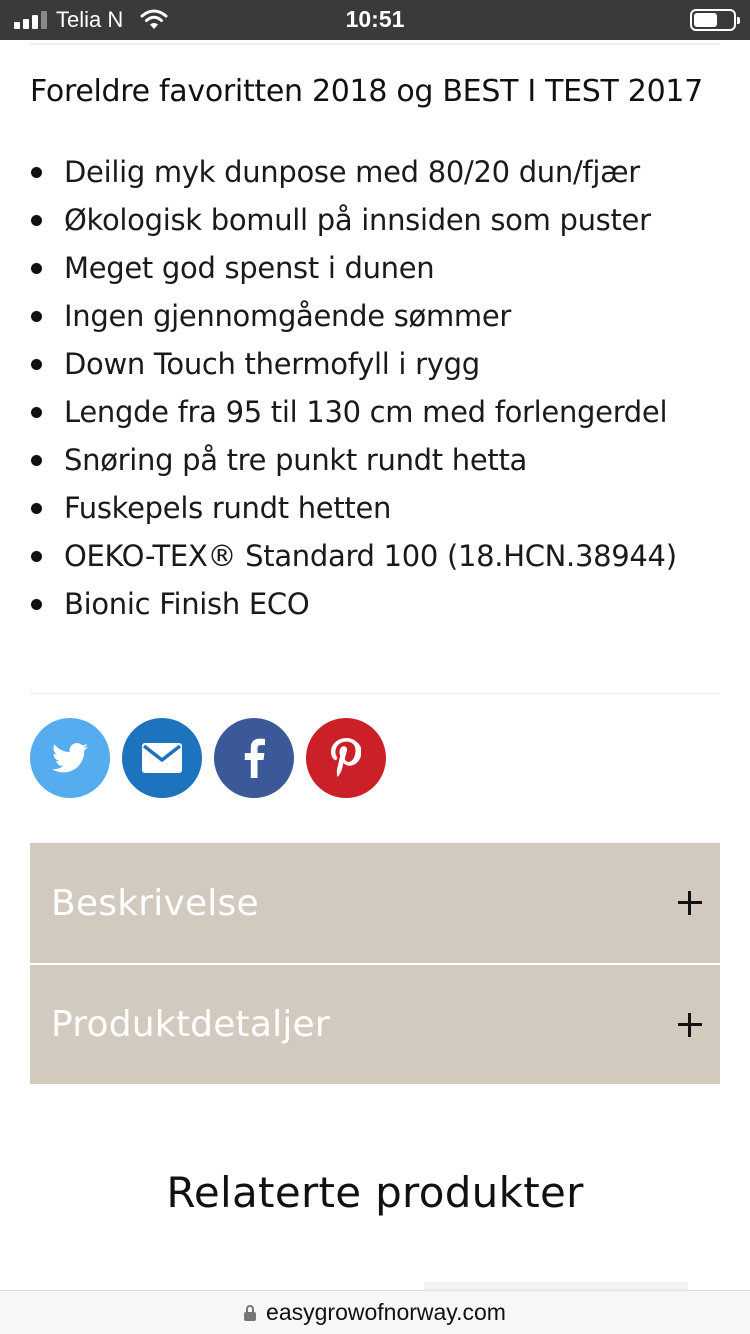  I want to click on url-text: easygrowofnorway.com, so click(386, 1312).